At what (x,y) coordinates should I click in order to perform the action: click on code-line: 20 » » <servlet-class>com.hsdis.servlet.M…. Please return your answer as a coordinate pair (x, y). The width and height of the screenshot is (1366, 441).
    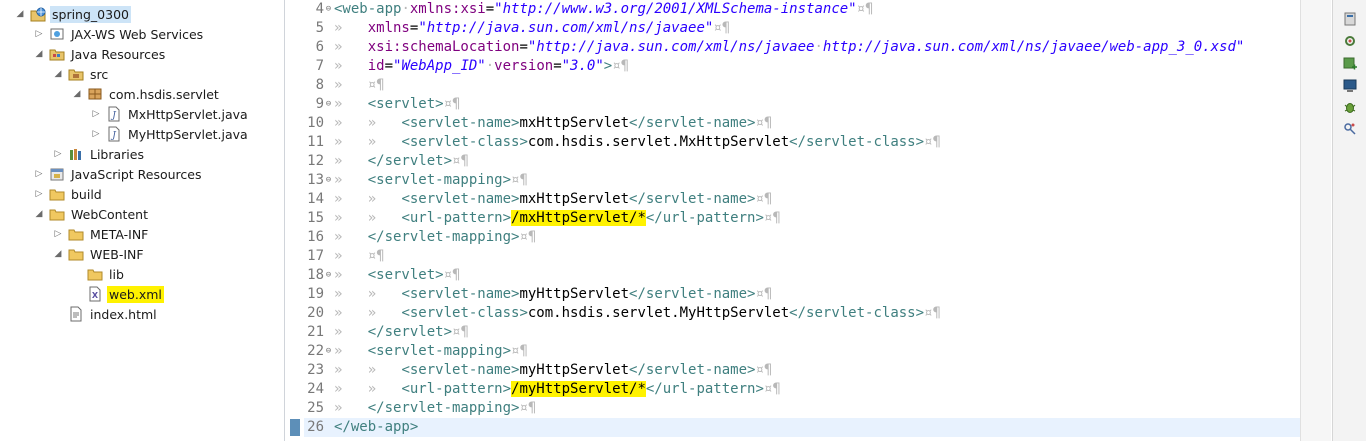
    Looking at the image, I should click on (802, 313).